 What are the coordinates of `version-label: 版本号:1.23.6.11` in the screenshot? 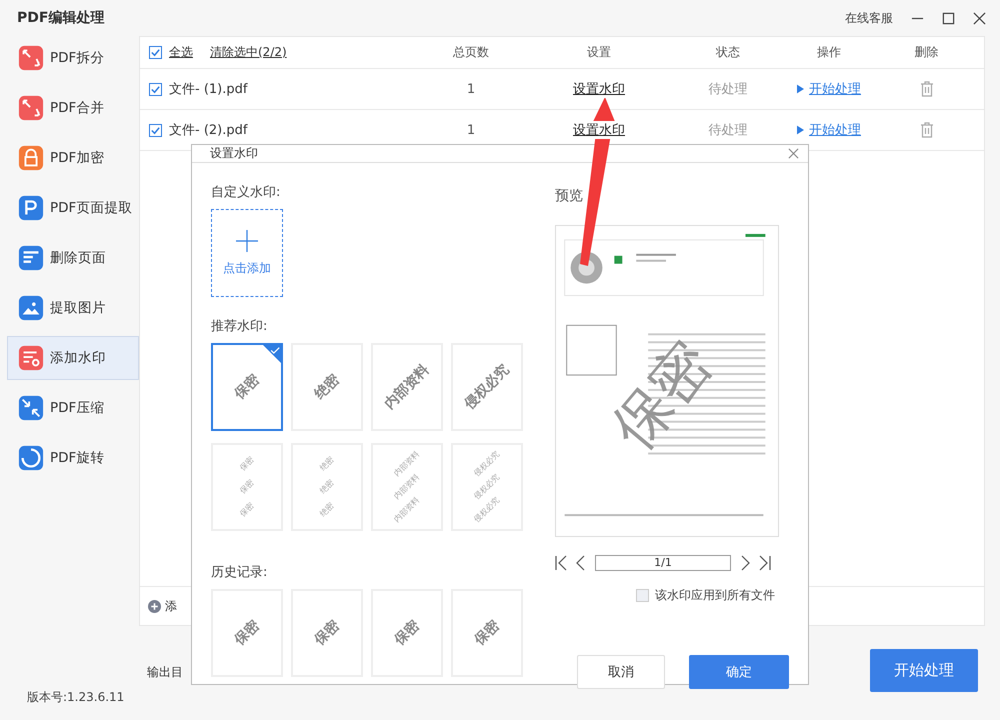 It's located at (76, 697).